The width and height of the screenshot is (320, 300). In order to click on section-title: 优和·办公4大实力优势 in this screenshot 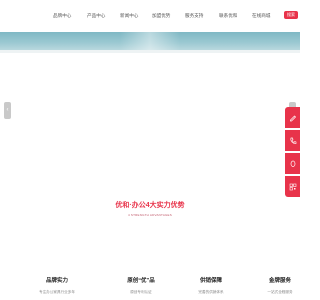, I will do `click(150, 205)`.